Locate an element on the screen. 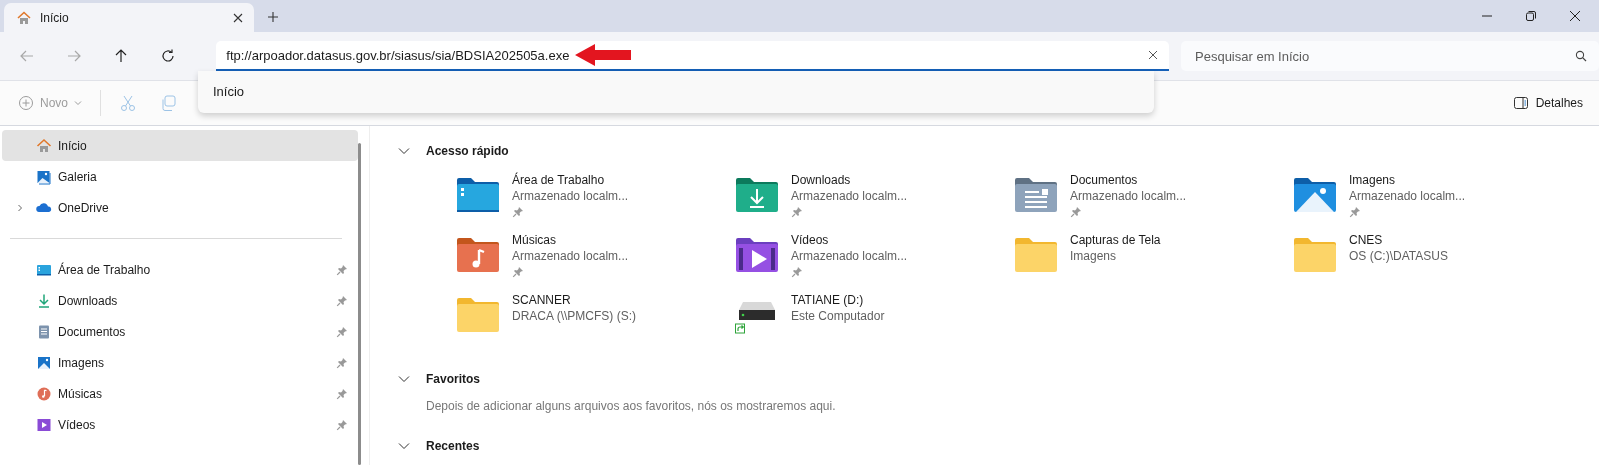 This screenshot has height=465, width=1599. quick-access-item: Capturas de Tela Imagens is located at coordinates (1153, 262).